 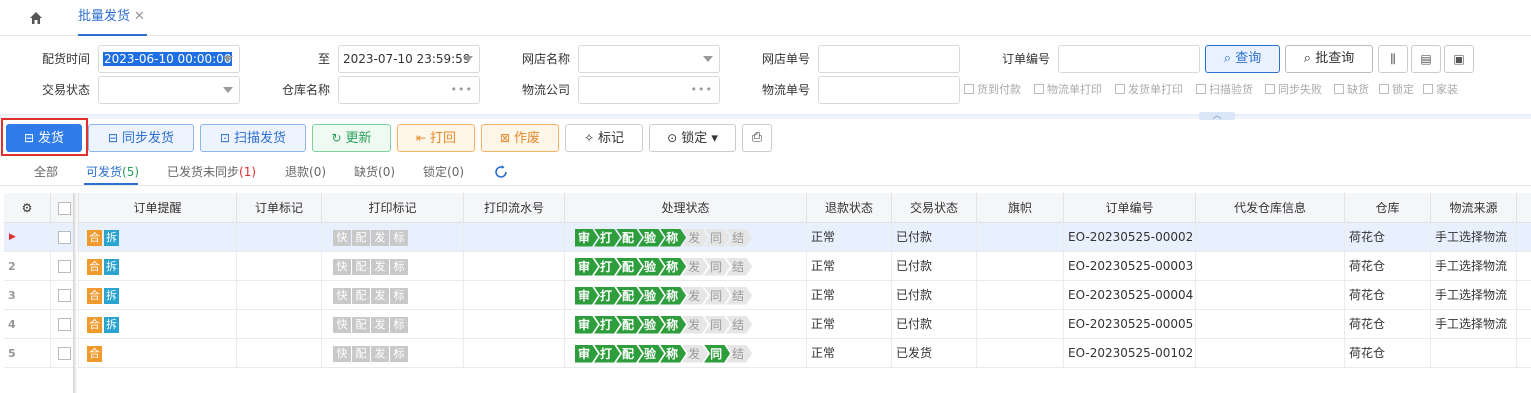 I want to click on shop-order-no-input, so click(x=889, y=59).